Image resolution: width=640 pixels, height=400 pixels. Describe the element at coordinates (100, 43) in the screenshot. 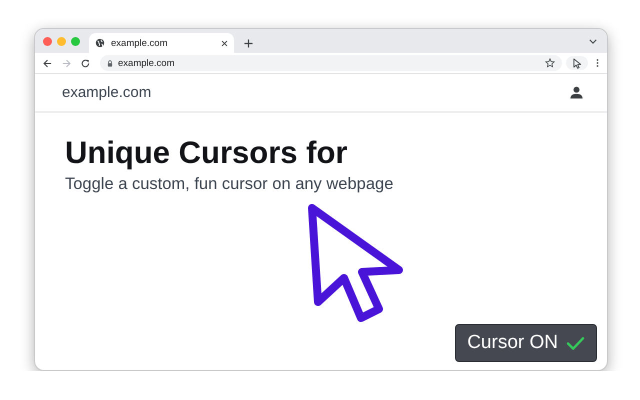

I see `globe-icon` at that location.